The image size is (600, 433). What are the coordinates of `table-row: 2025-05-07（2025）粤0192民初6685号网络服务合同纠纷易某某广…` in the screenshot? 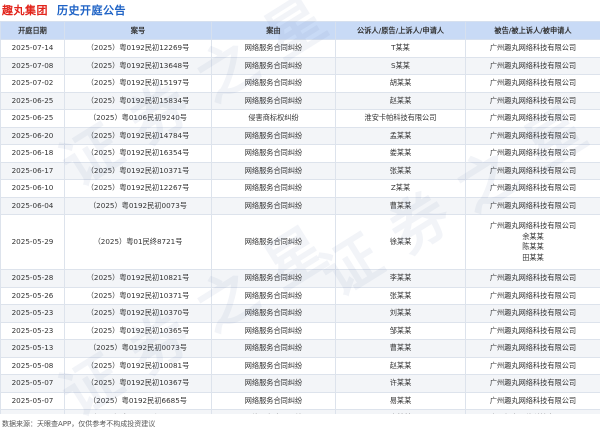 It's located at (300, 401).